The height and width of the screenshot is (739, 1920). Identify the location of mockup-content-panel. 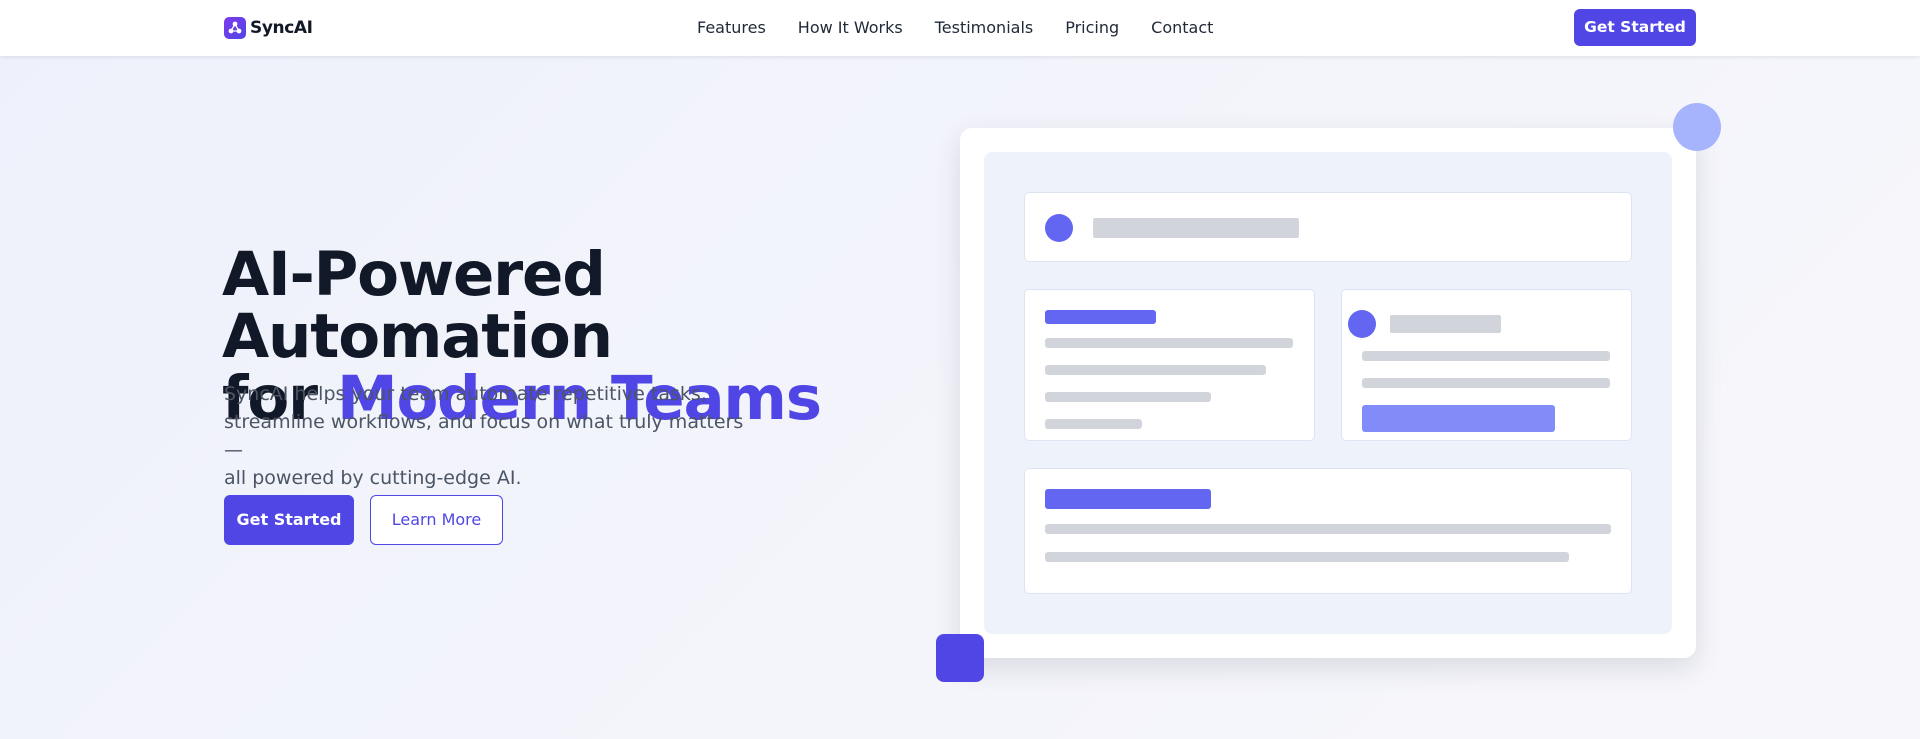
(1169, 365).